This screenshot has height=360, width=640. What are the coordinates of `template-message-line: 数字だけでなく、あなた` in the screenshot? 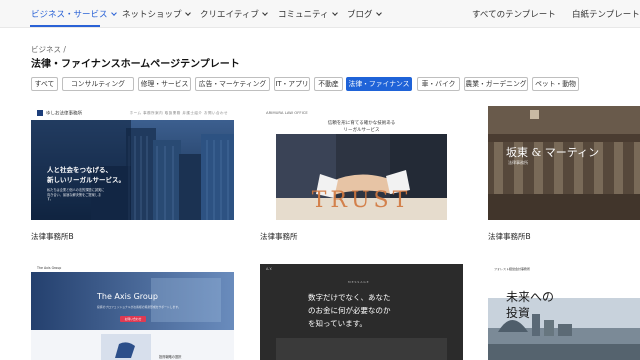 It's located at (349, 297).